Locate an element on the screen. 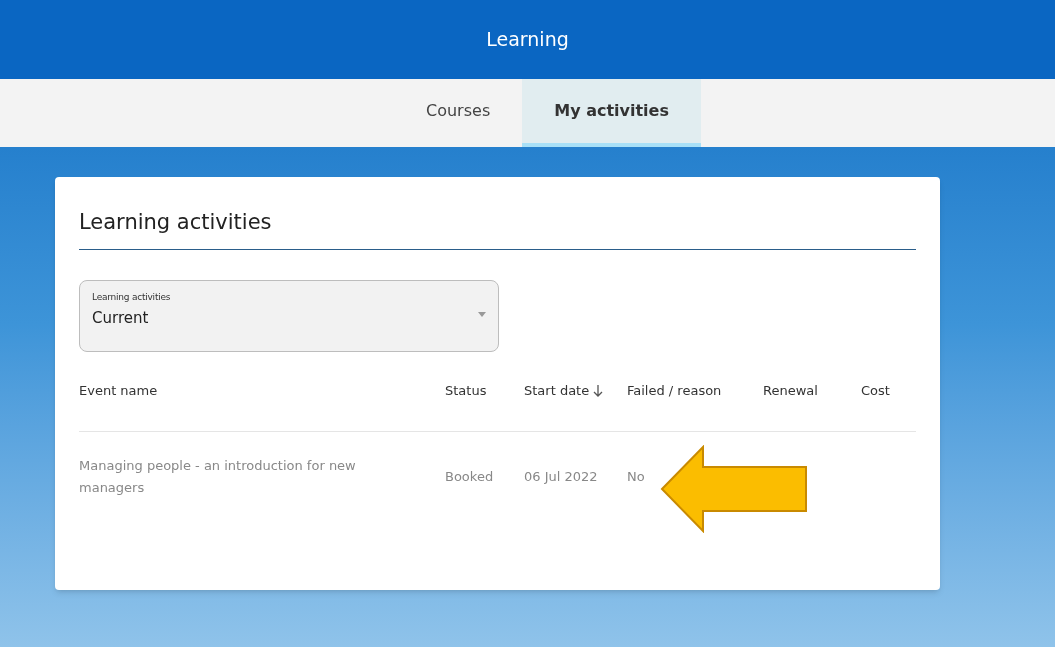 This screenshot has width=1055, height=647. caret-icon is located at coordinates (482, 314).